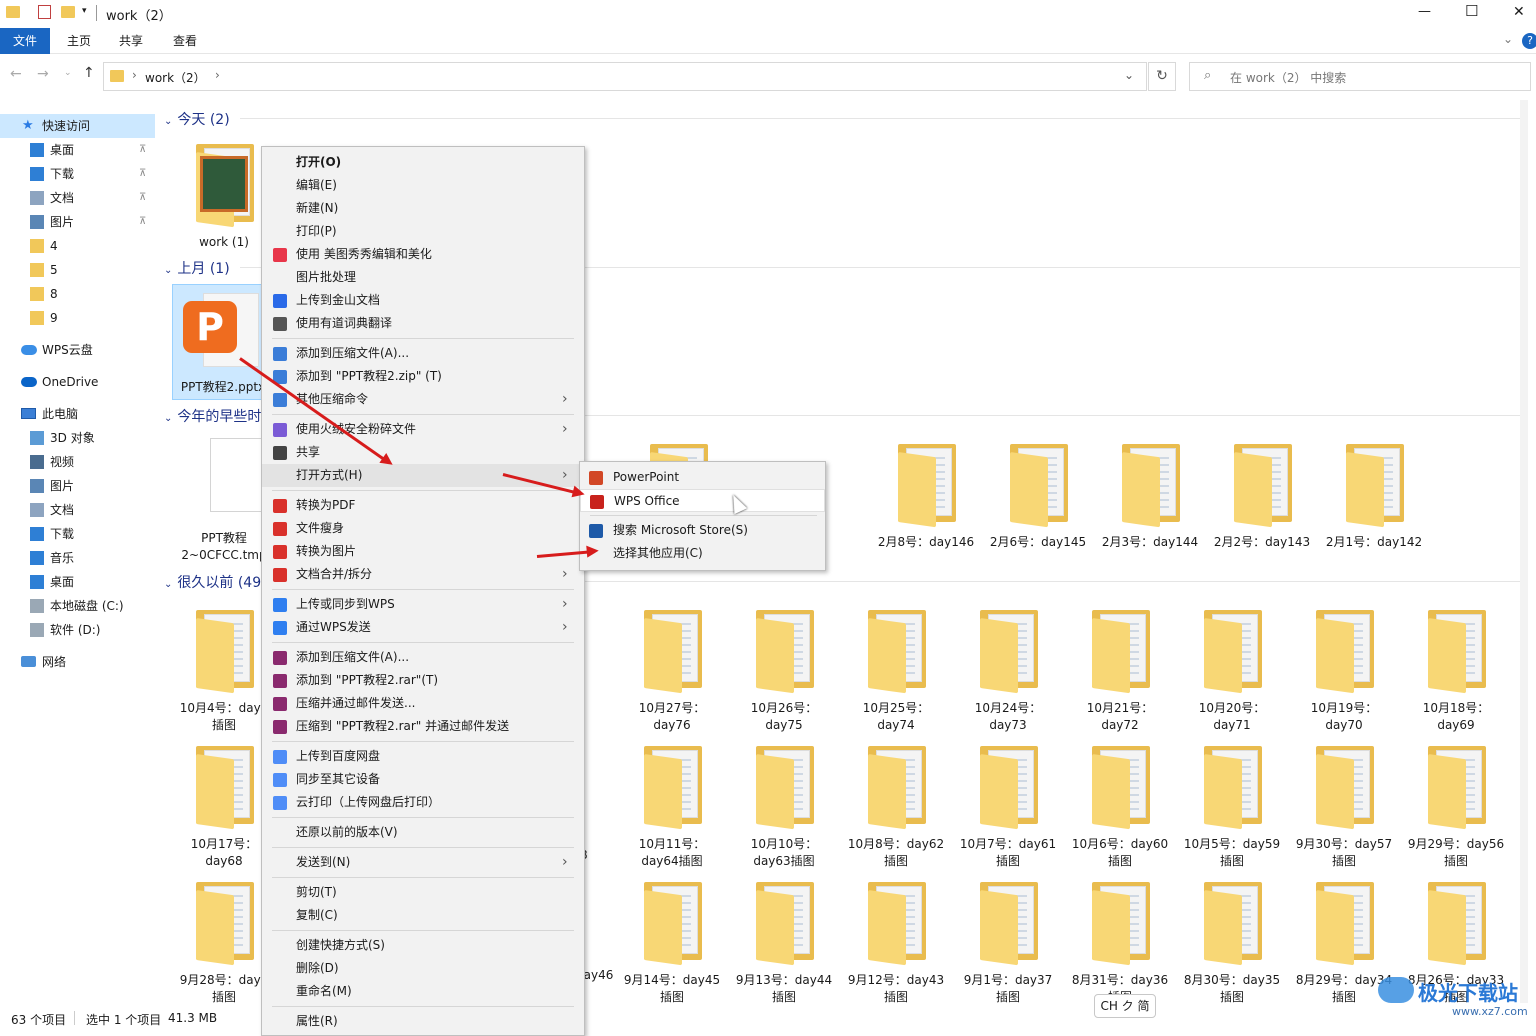  Describe the element at coordinates (131, 41) in the screenshot. I see `tab-share: 共享` at that location.